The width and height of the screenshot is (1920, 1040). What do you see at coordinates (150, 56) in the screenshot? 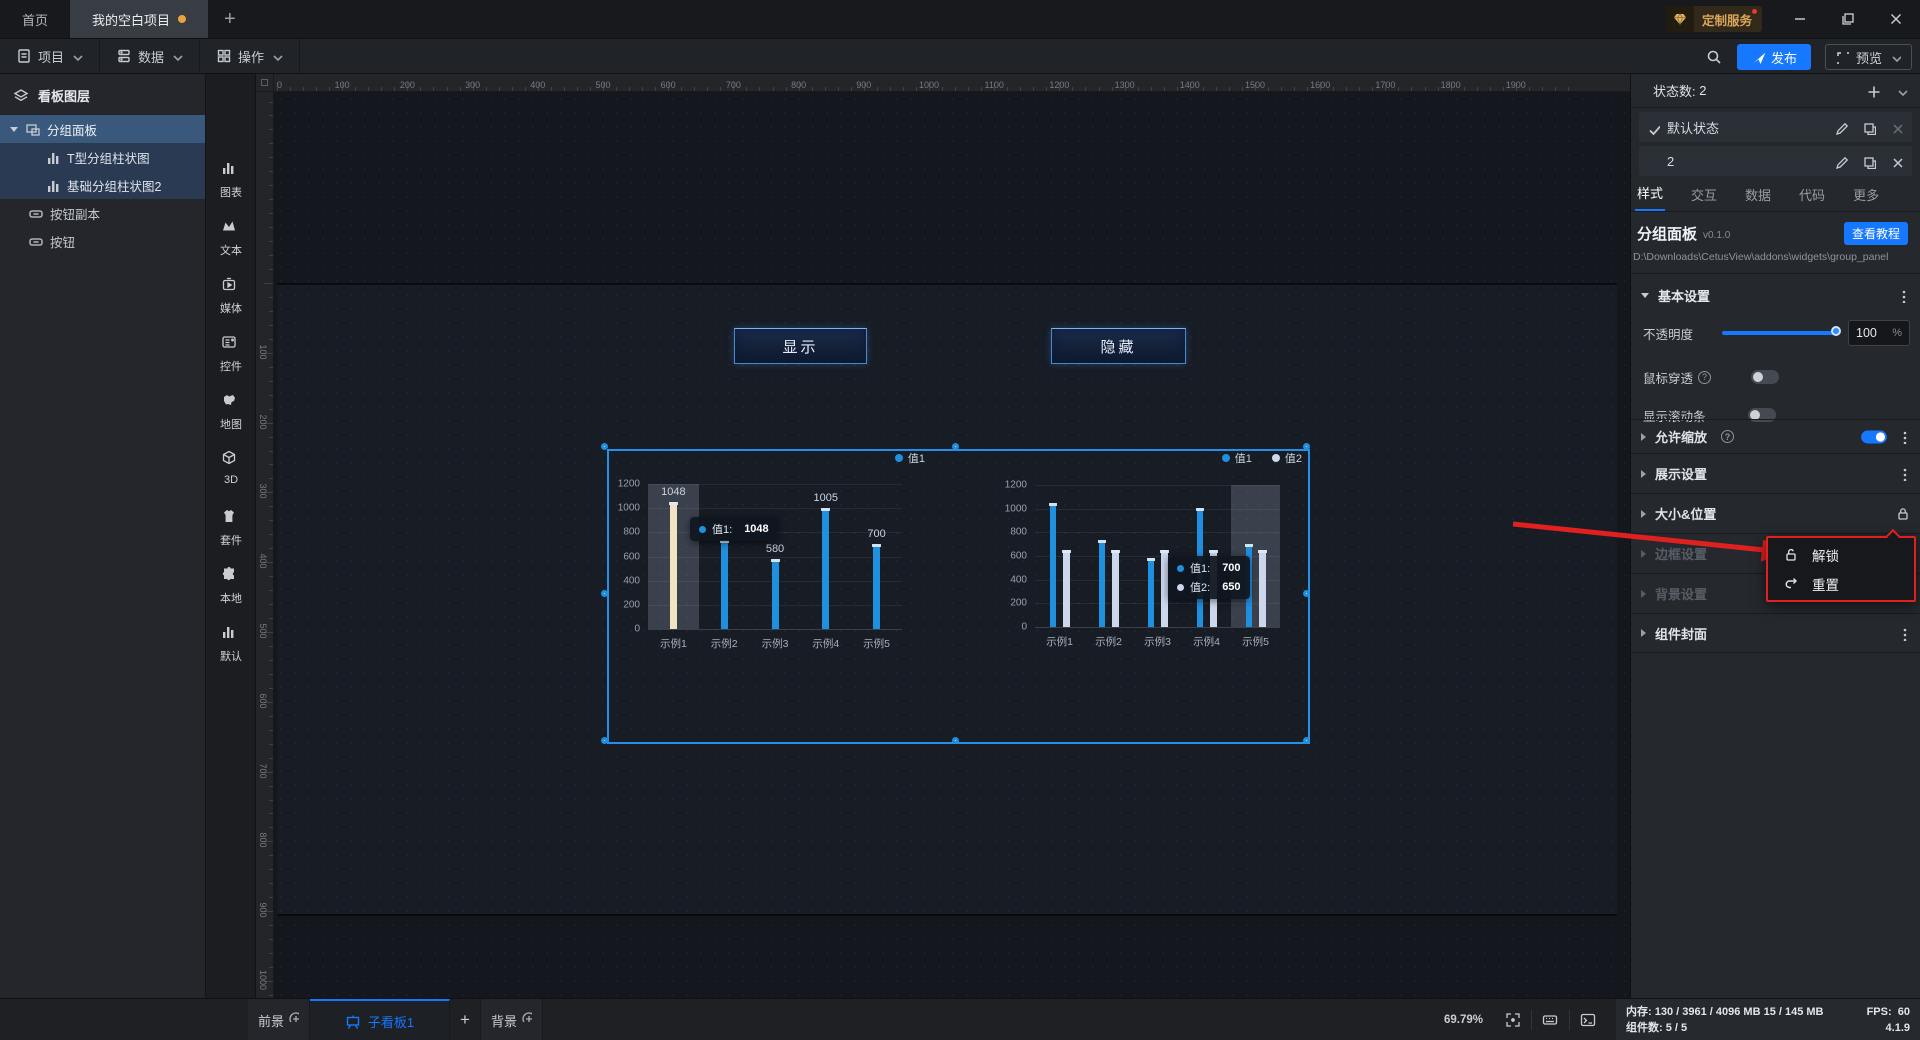
I see `menu-data: 数据` at bounding box center [150, 56].